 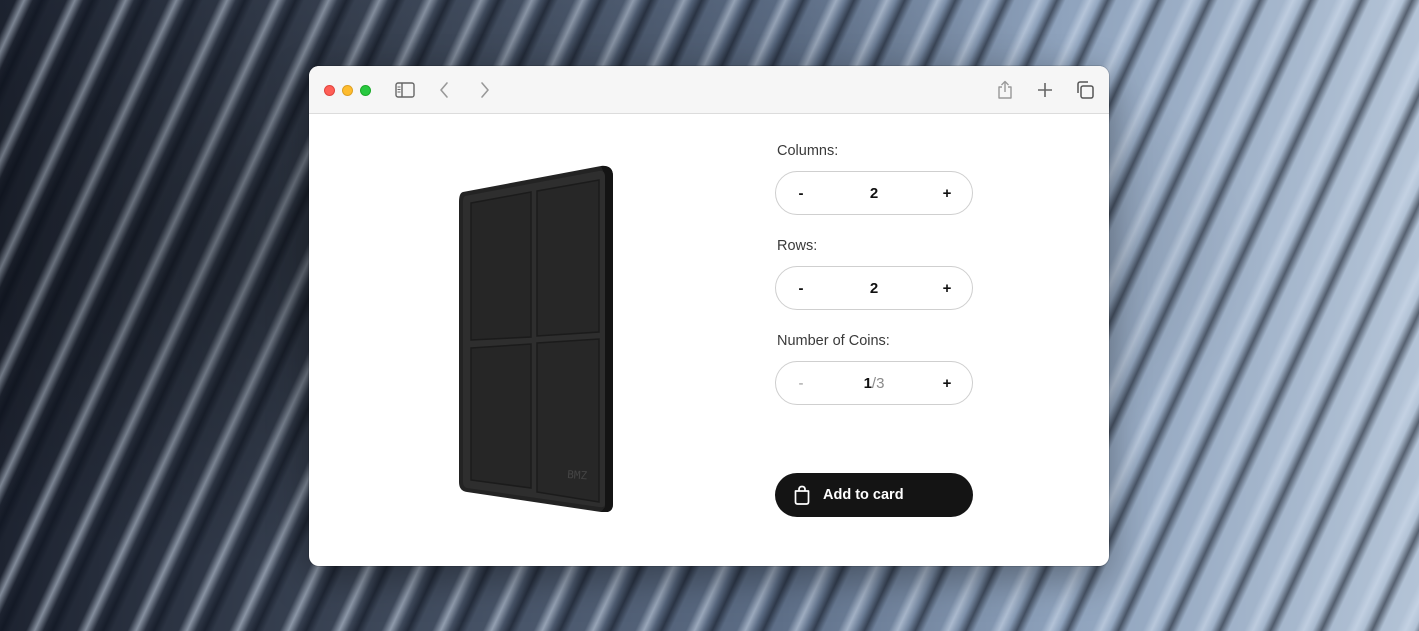 I want to click on columns-stepper: - 2 +, so click(x=874, y=193).